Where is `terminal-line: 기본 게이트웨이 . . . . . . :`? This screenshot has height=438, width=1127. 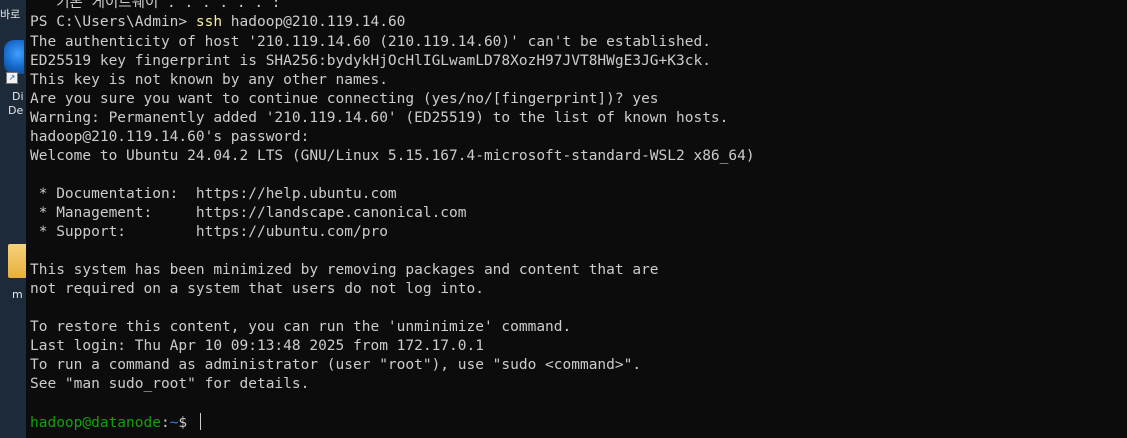
terminal-line: 기본 게이트웨이 . . . . . . : is located at coordinates (155, 5).